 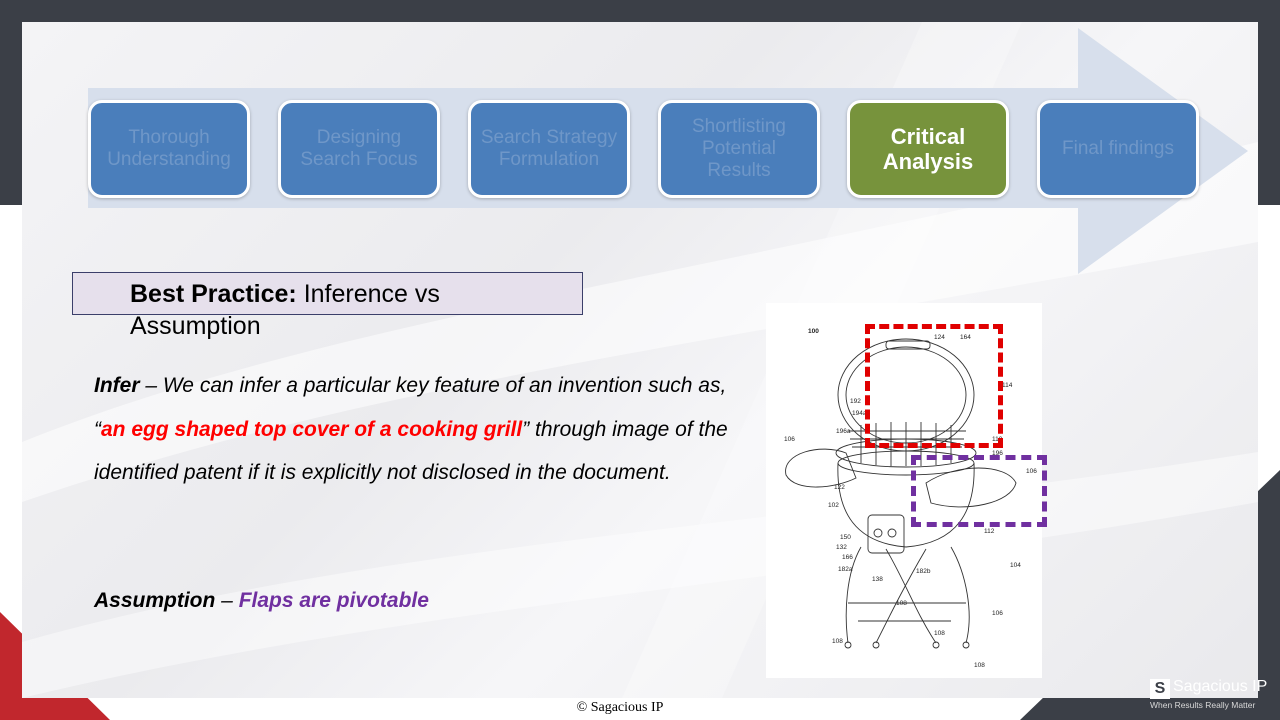 I want to click on right-white-band, so click(x=1269, y=462).